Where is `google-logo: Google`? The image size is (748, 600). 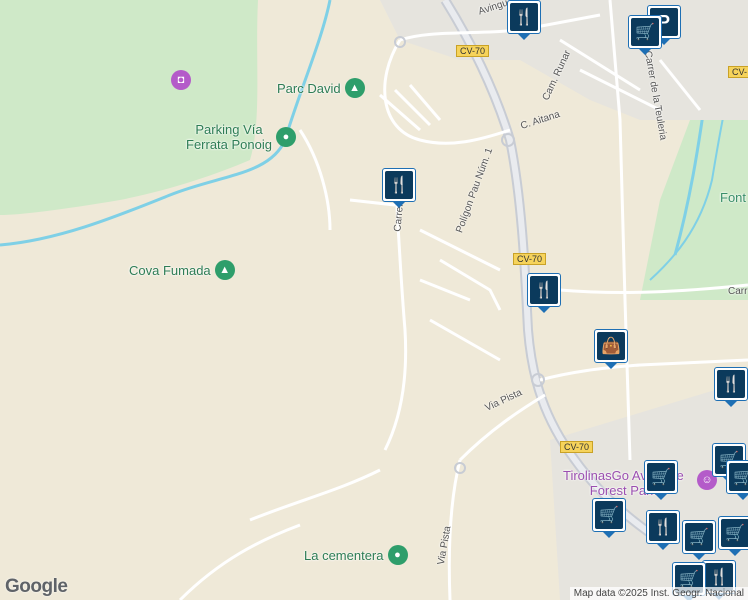 google-logo: Google is located at coordinates (36, 586).